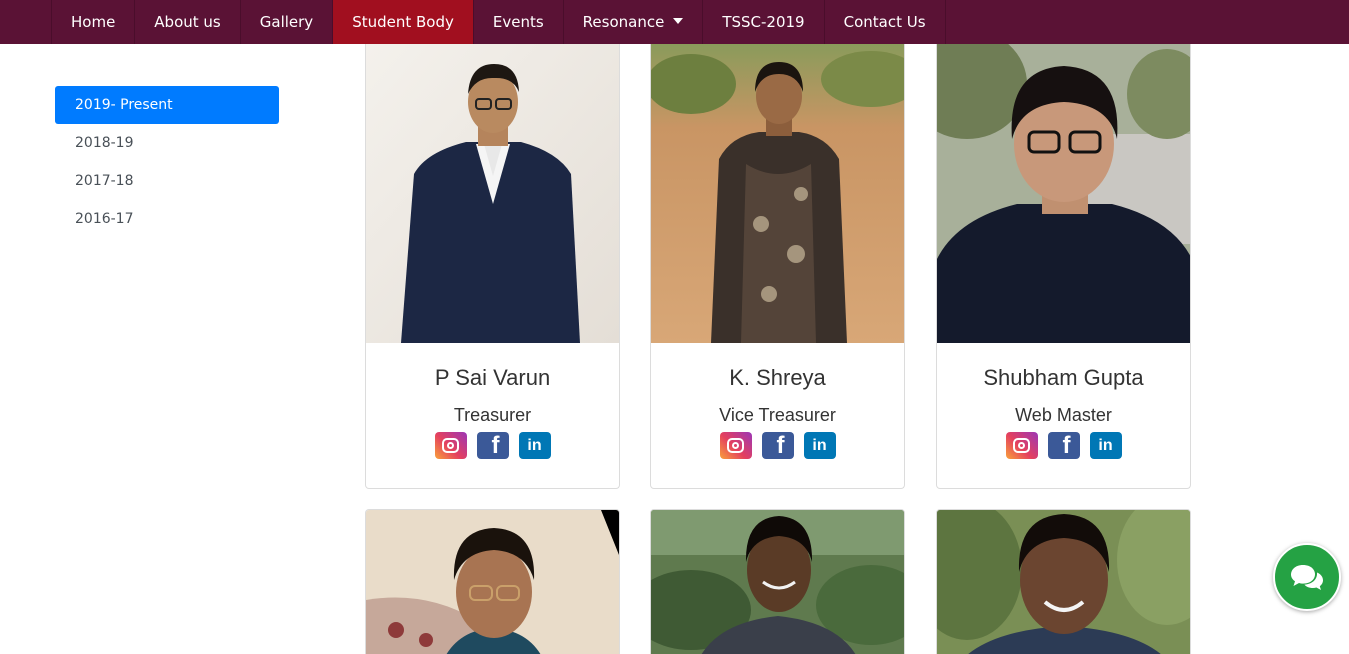 The image size is (1349, 654). I want to click on member-card: Shubham Gupta Web Master f in, so click(1063, 266).